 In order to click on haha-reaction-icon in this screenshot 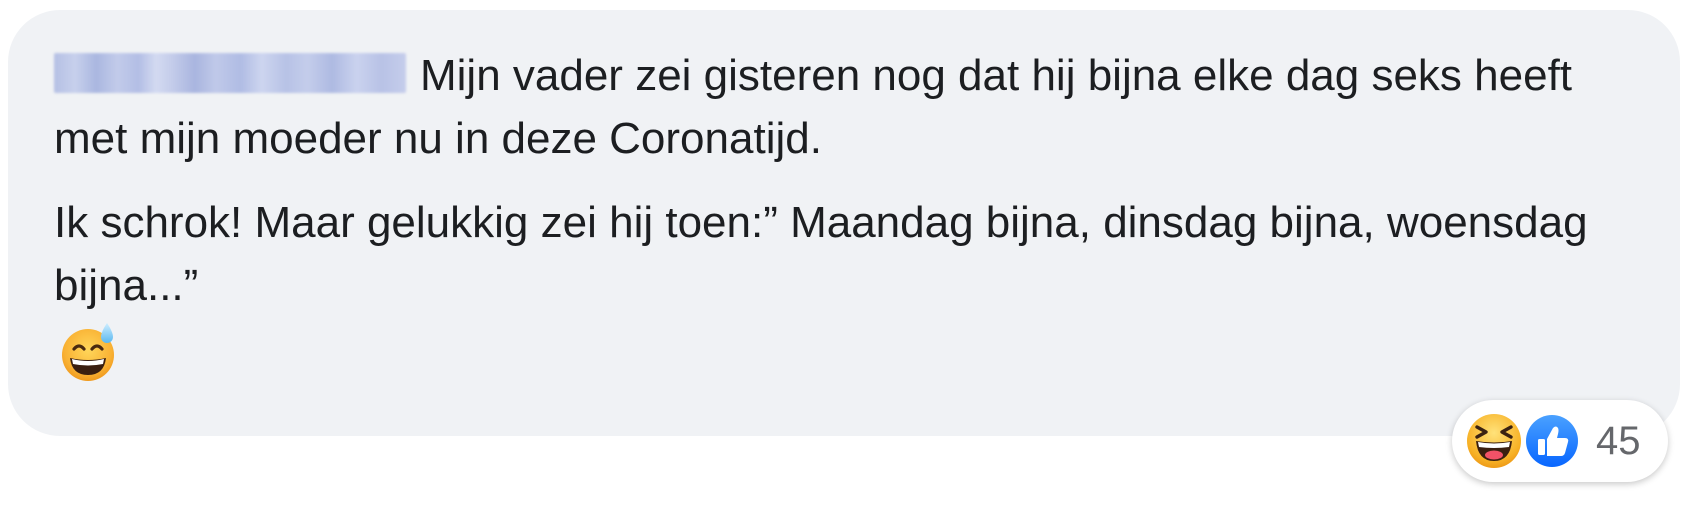, I will do `click(1494, 441)`.